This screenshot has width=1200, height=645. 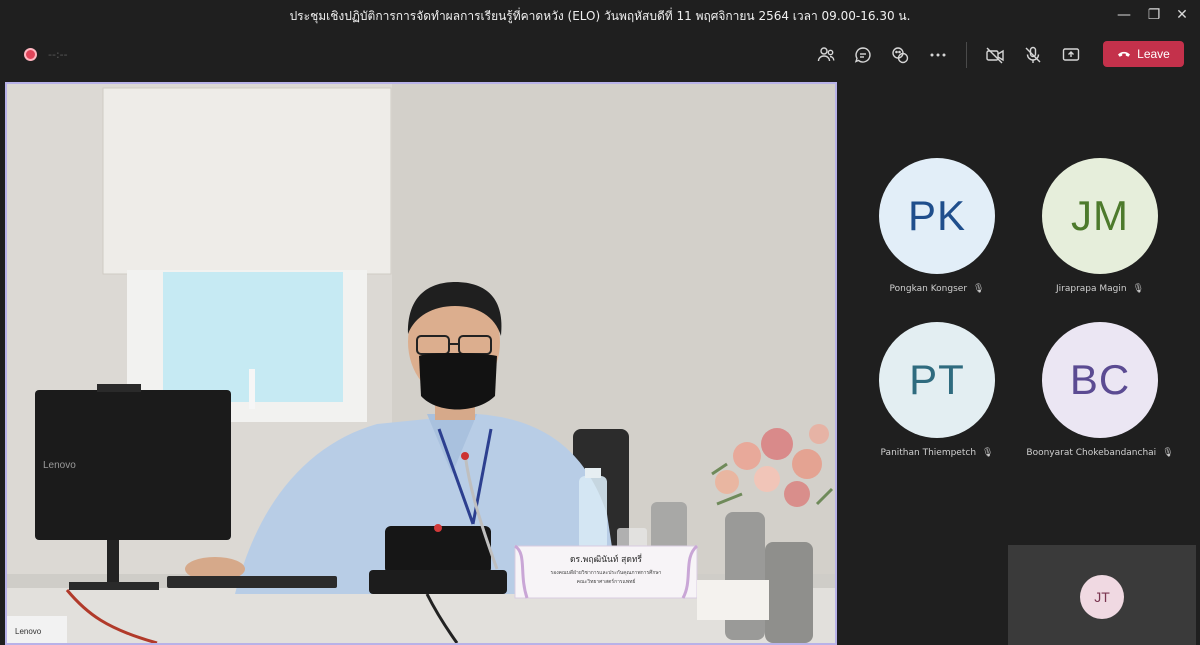 I want to click on reactions-icon, so click(x=900, y=55).